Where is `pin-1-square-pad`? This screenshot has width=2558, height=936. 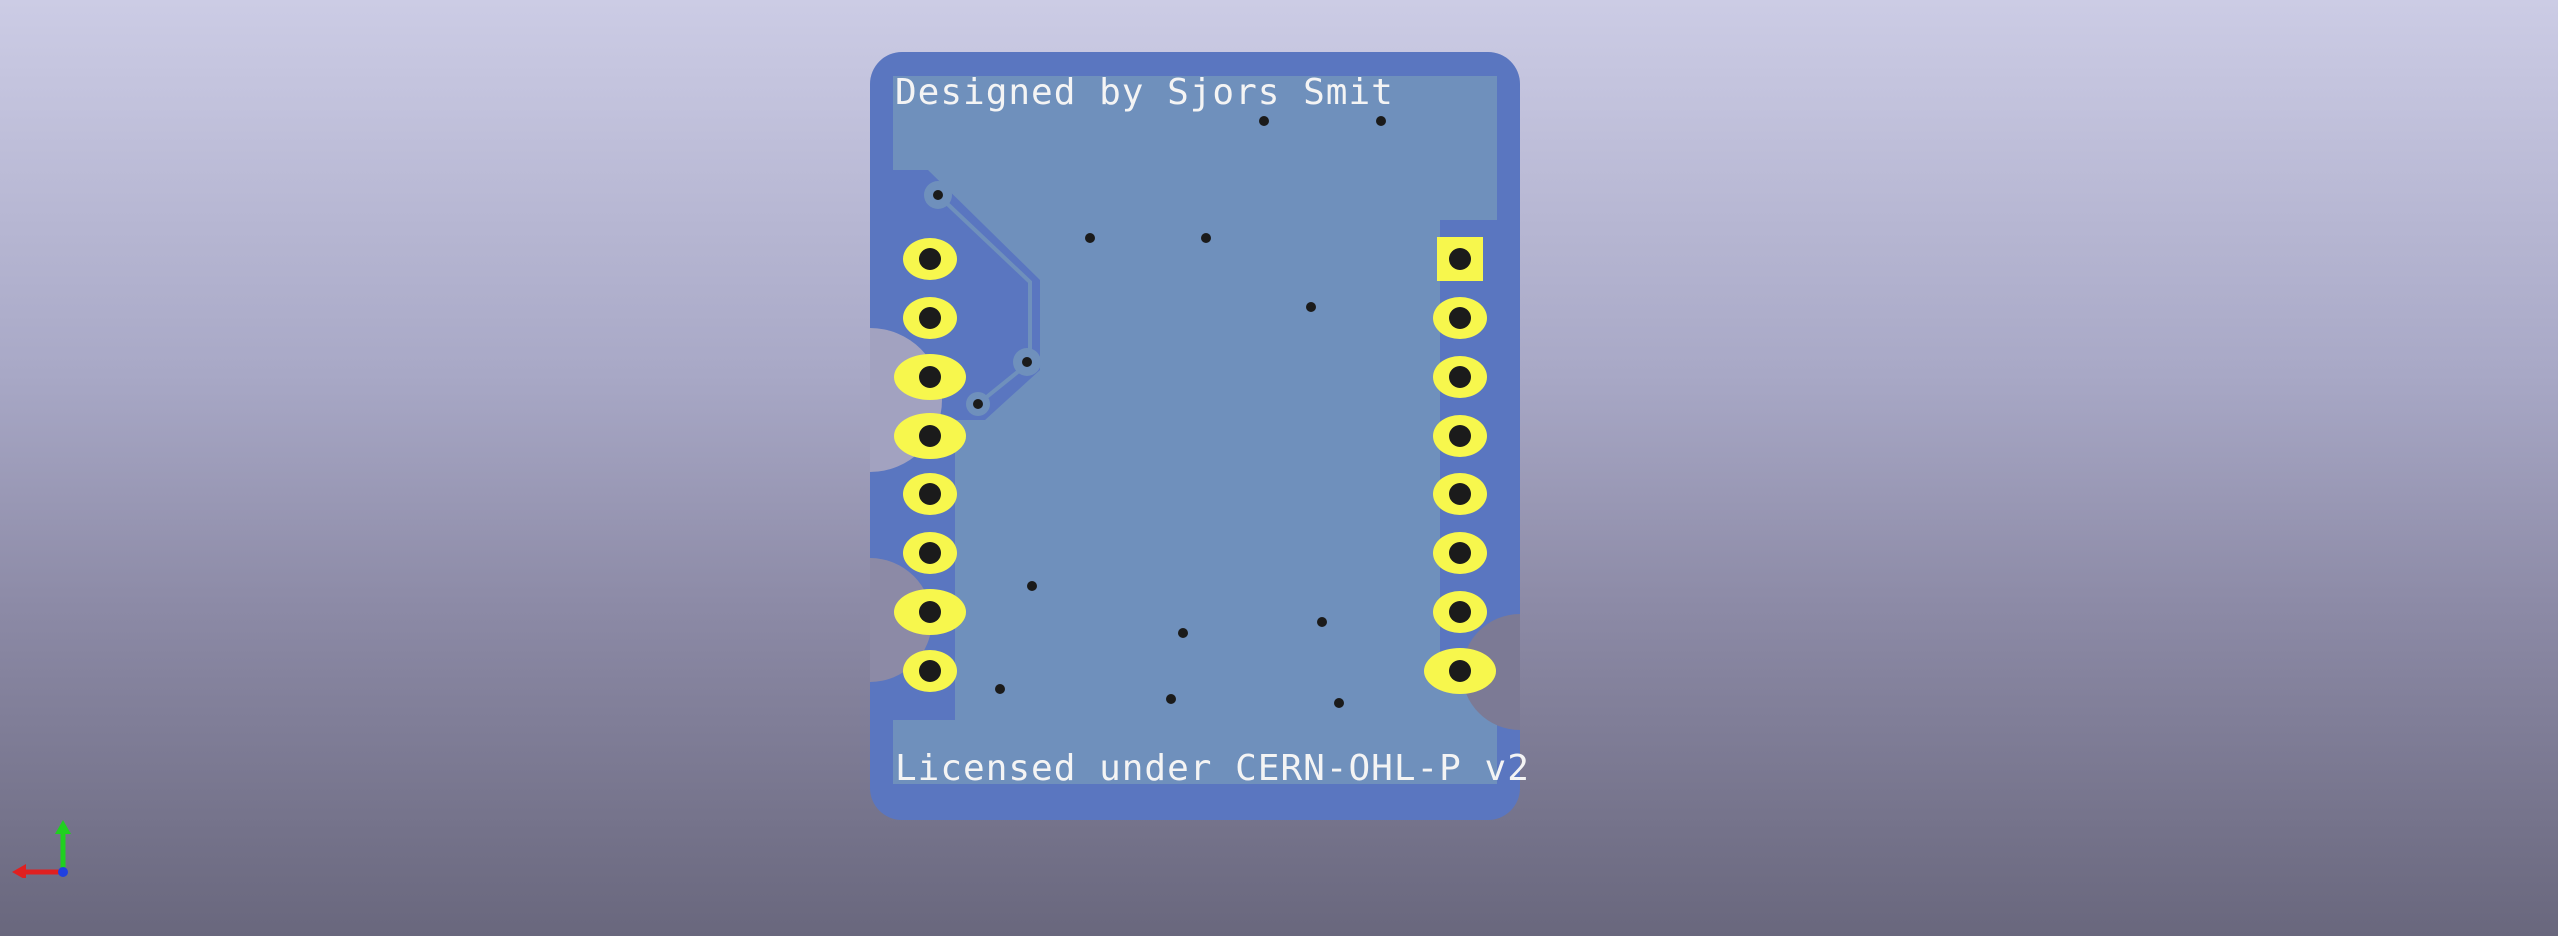
pin-1-square-pad is located at coordinates (1460, 259).